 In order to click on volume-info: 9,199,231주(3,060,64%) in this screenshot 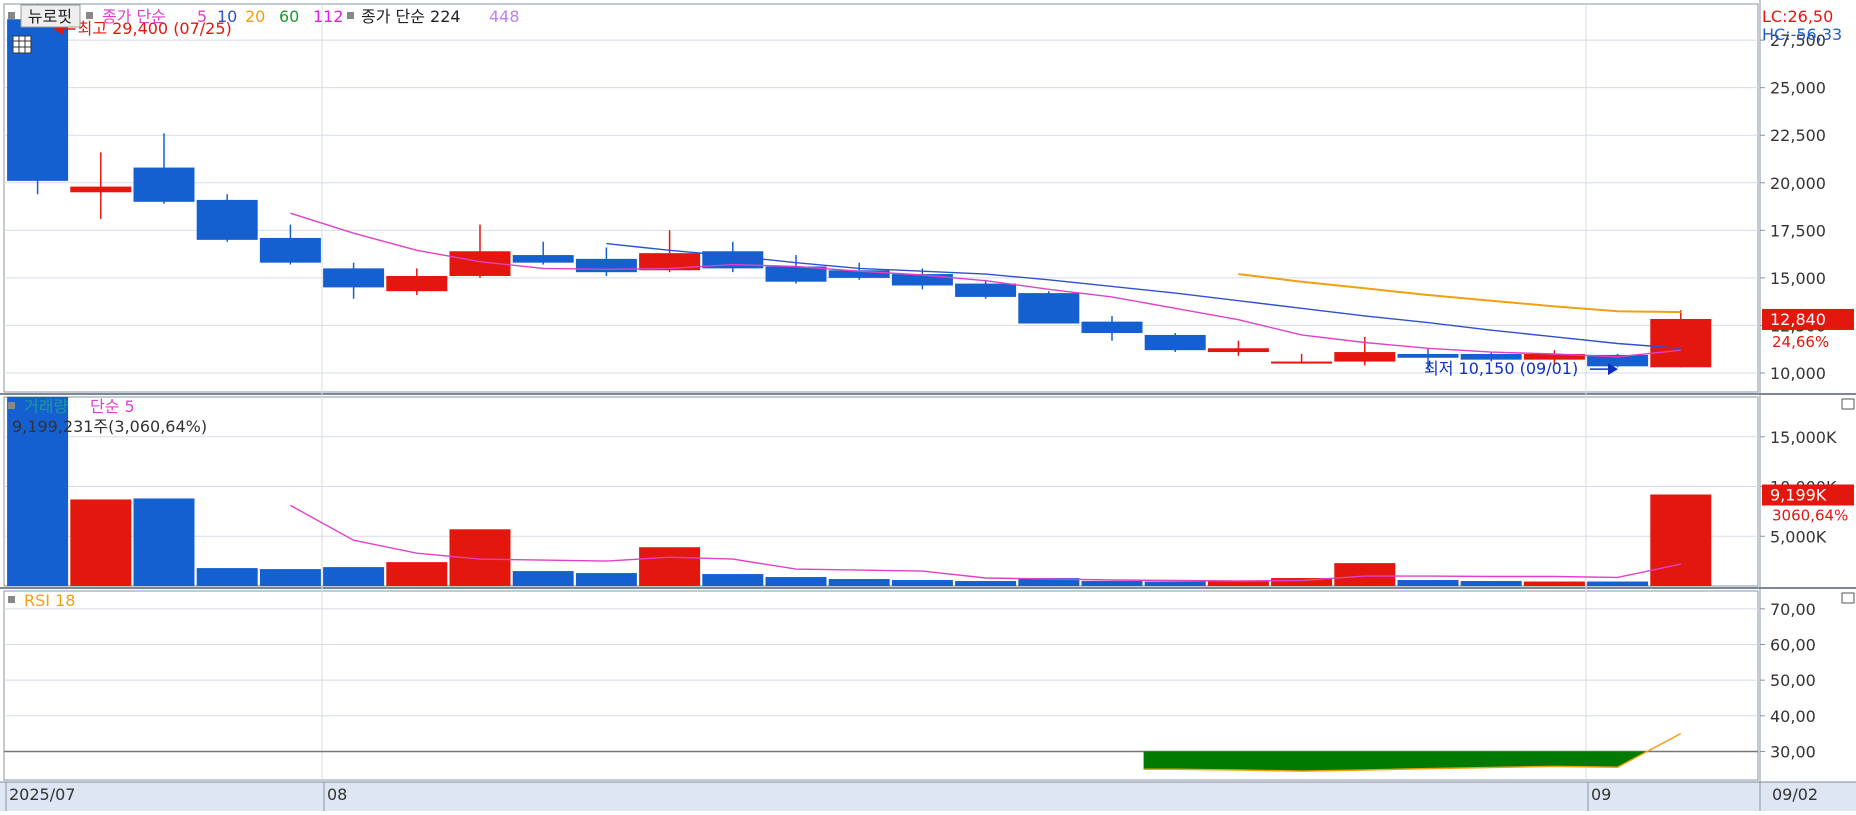, I will do `click(109, 426)`.